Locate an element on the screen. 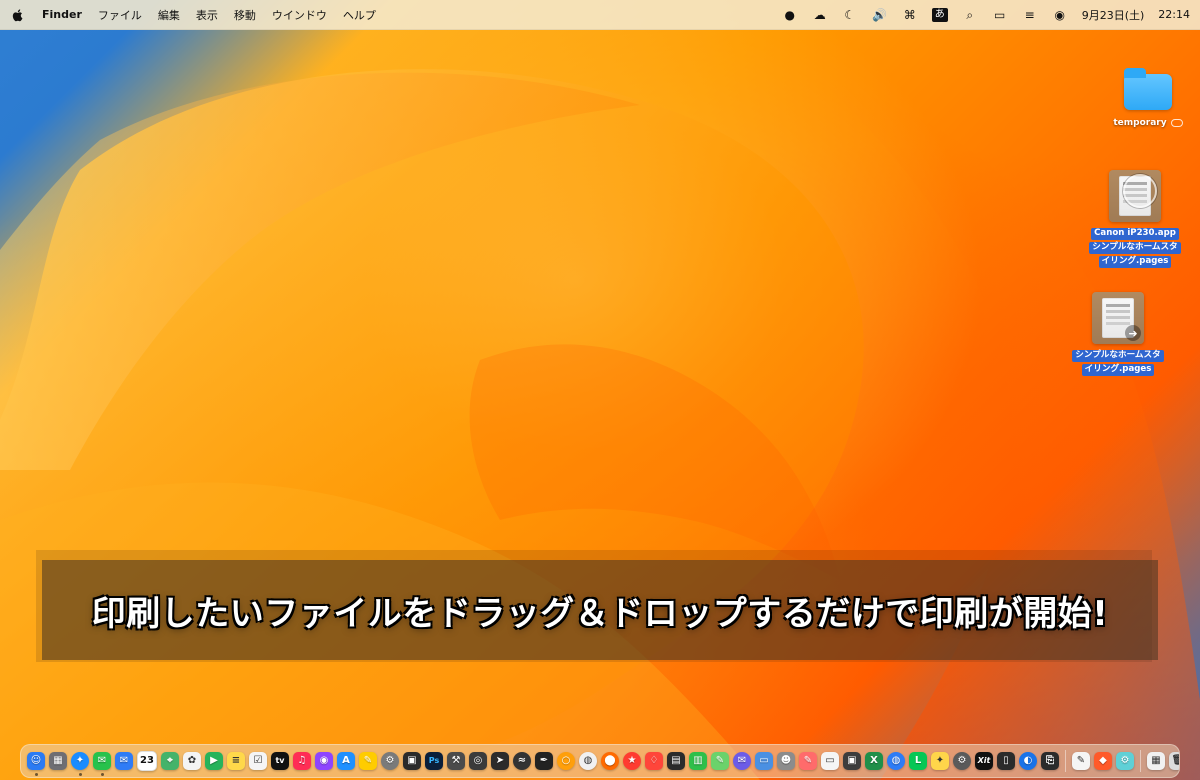 The image size is (1200, 780). excel-glyph: X is located at coordinates (874, 760).